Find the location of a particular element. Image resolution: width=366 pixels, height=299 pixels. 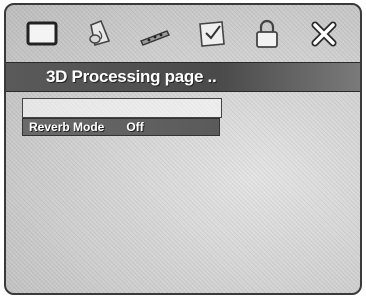

checkbox-icon is located at coordinates (212, 34).